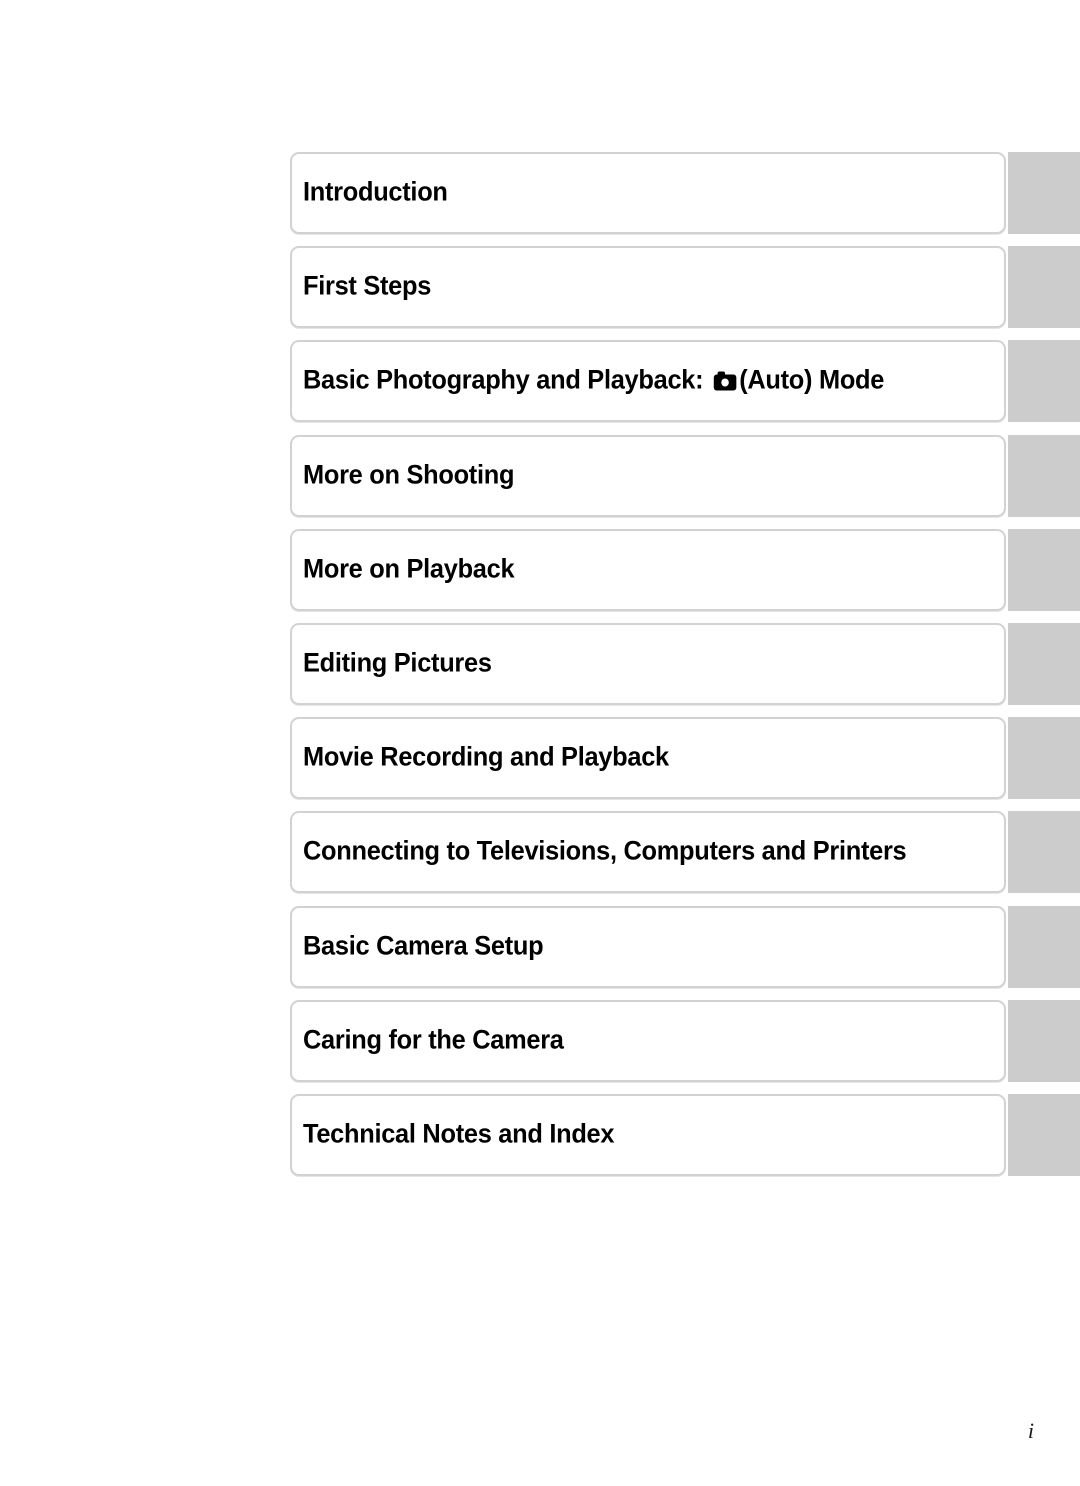  Describe the element at coordinates (507, 379) in the screenshot. I see `toc-entry-label-before-icon: Basic Photography and Playback:` at that location.